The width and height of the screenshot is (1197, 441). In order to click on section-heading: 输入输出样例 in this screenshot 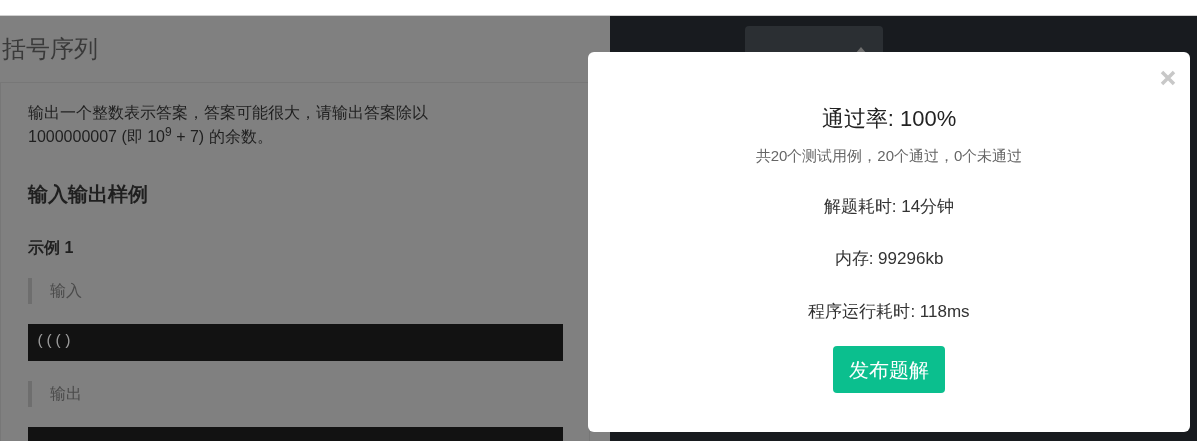, I will do `click(88, 194)`.